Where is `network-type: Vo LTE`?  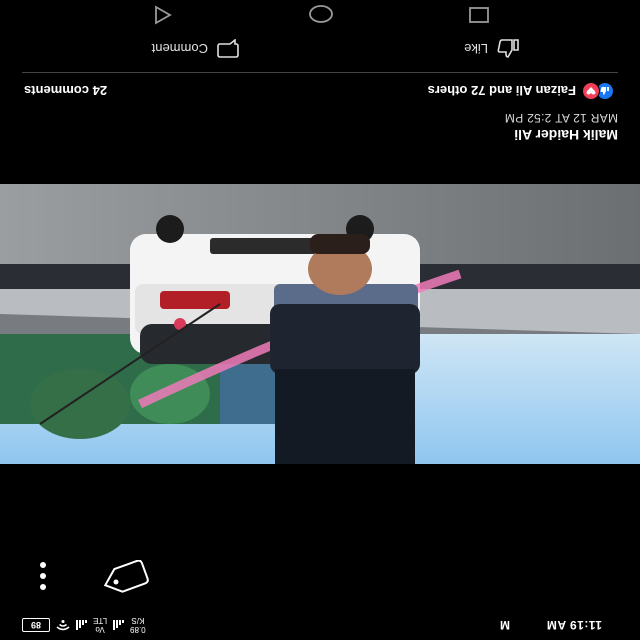
network-type: Vo LTE is located at coordinates (100, 625).